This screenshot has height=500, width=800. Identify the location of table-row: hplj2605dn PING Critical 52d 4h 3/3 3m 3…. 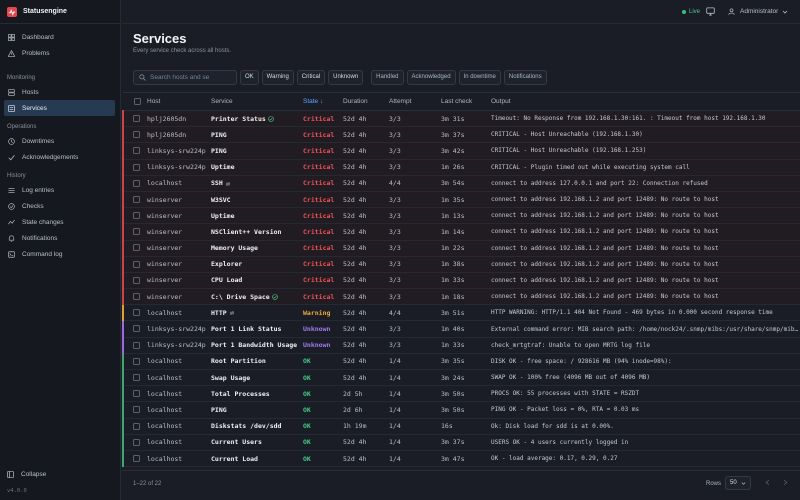
(461, 134).